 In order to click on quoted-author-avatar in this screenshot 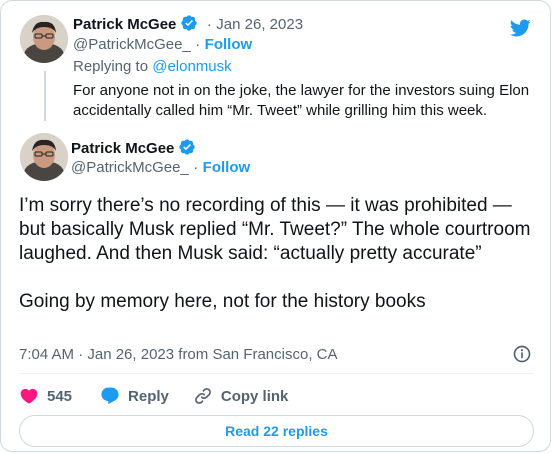, I will do `click(44, 39)`.